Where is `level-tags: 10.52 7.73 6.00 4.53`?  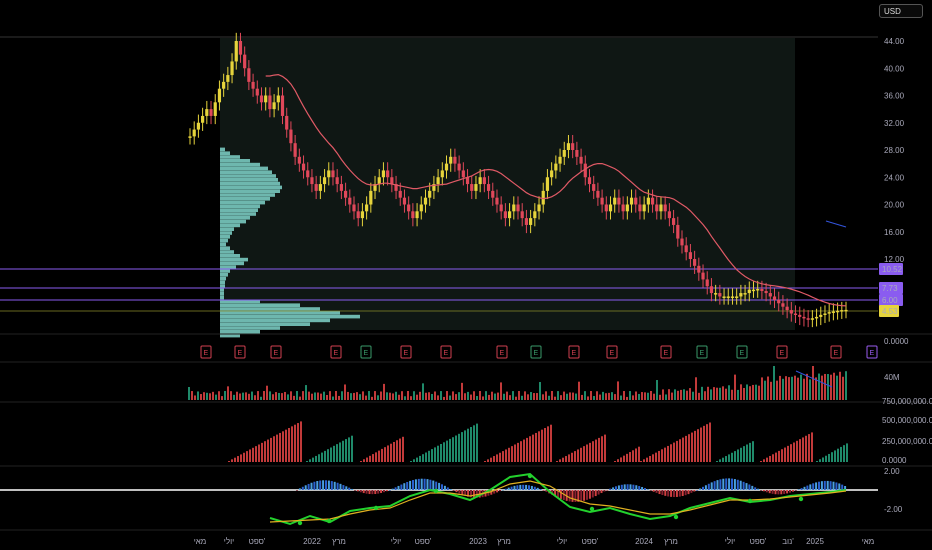 level-tags: 10.52 7.73 6.00 4.53 is located at coordinates (891, 290).